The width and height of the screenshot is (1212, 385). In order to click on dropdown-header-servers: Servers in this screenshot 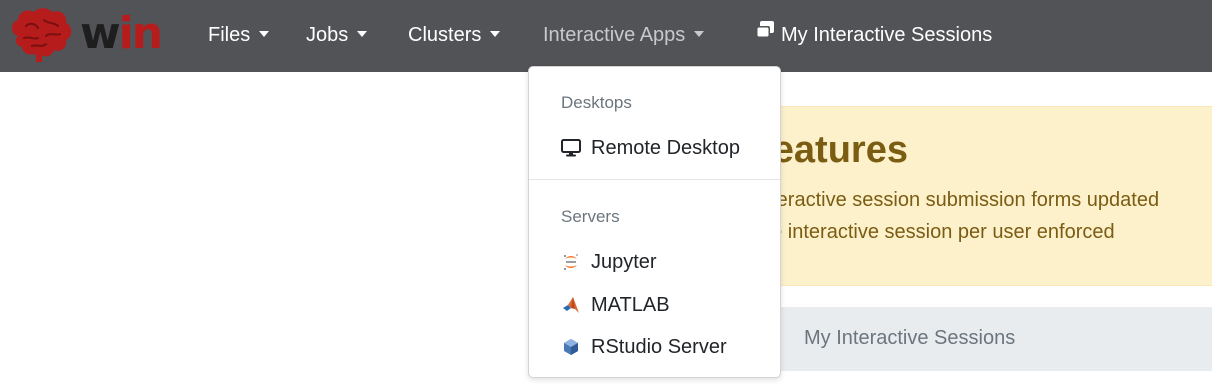, I will do `click(590, 216)`.